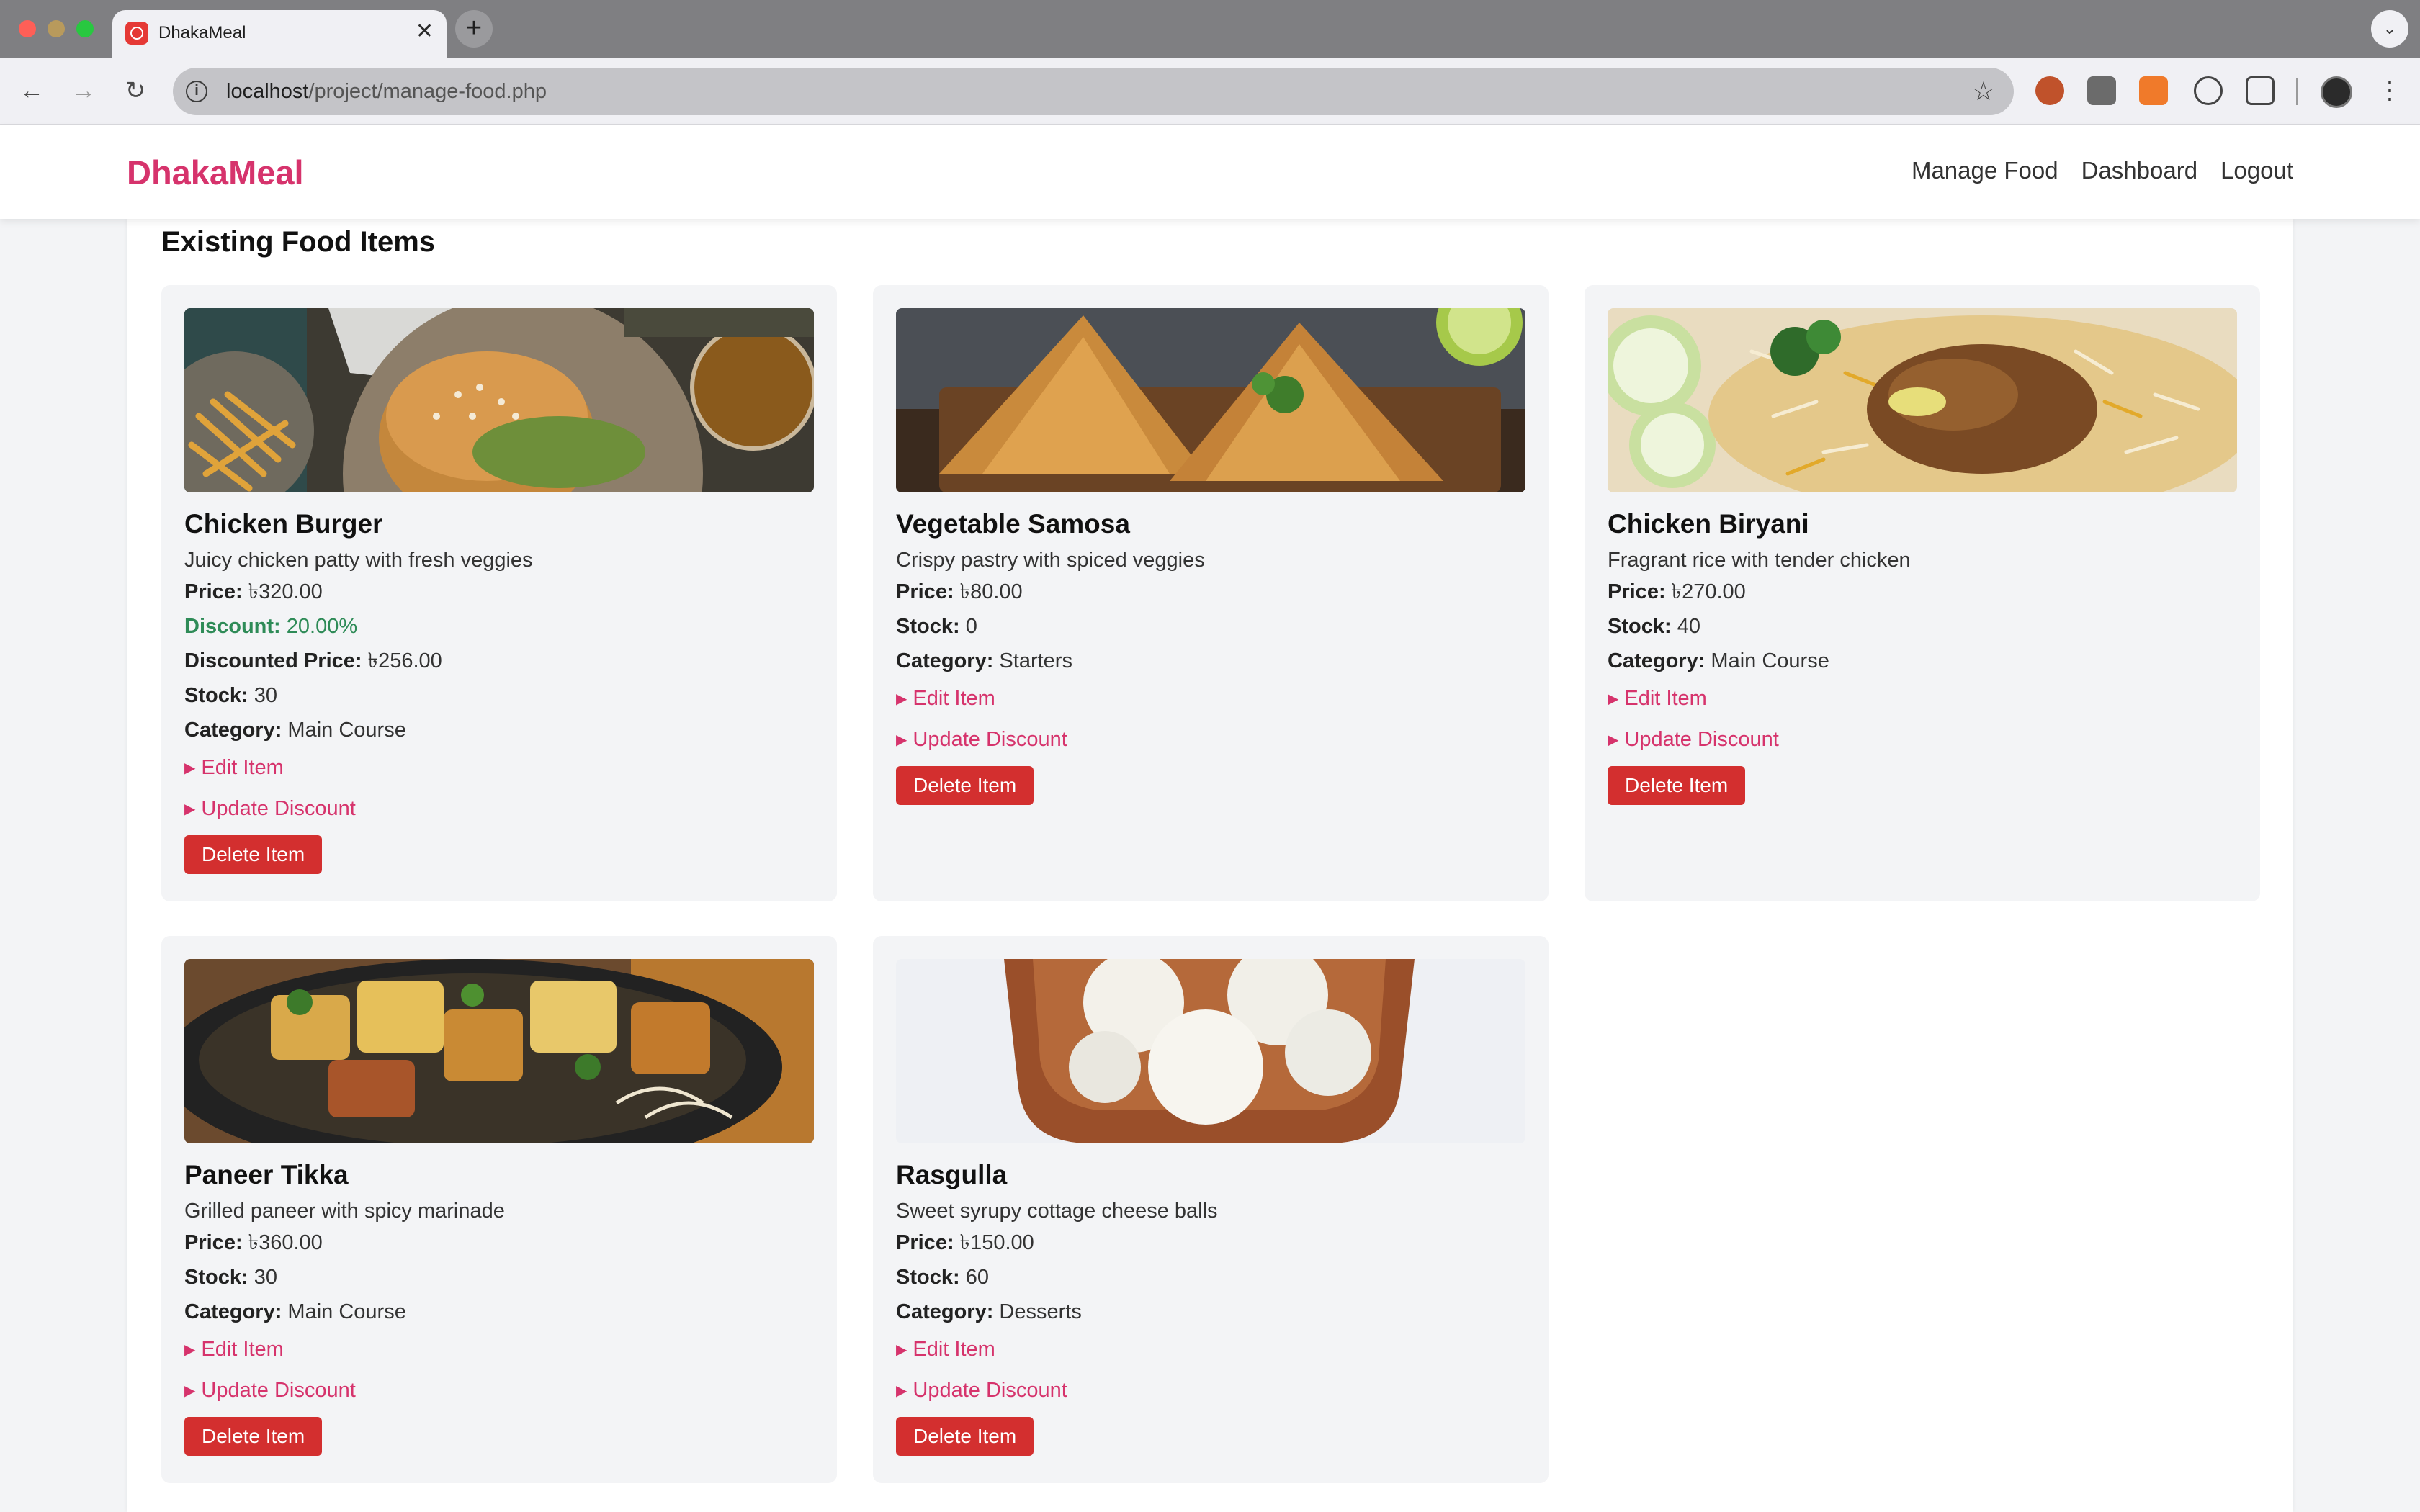 This screenshot has width=2420, height=1512. Describe the element at coordinates (283, 524) in the screenshot. I see `food-name: Chicken Burger` at that location.